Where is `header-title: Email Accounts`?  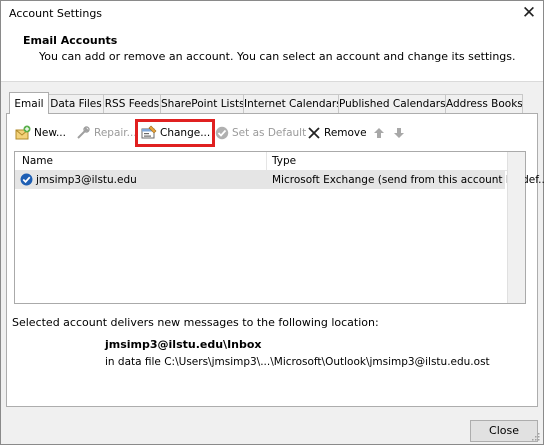
header-title: Email Accounts is located at coordinates (70, 40).